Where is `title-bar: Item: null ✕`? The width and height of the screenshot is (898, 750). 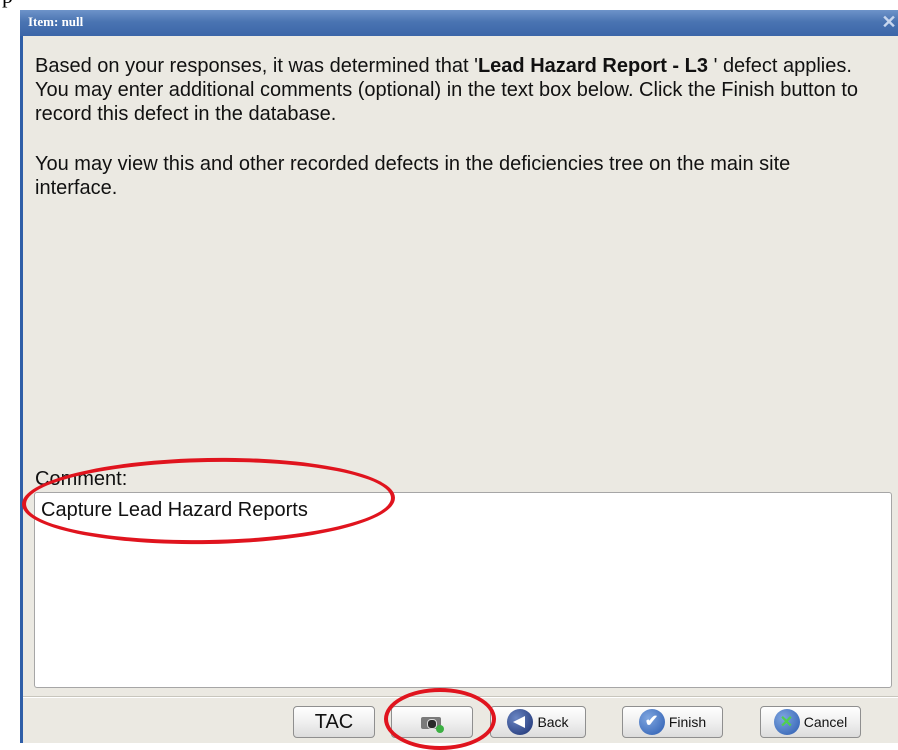 title-bar: Item: null ✕ is located at coordinates (459, 23).